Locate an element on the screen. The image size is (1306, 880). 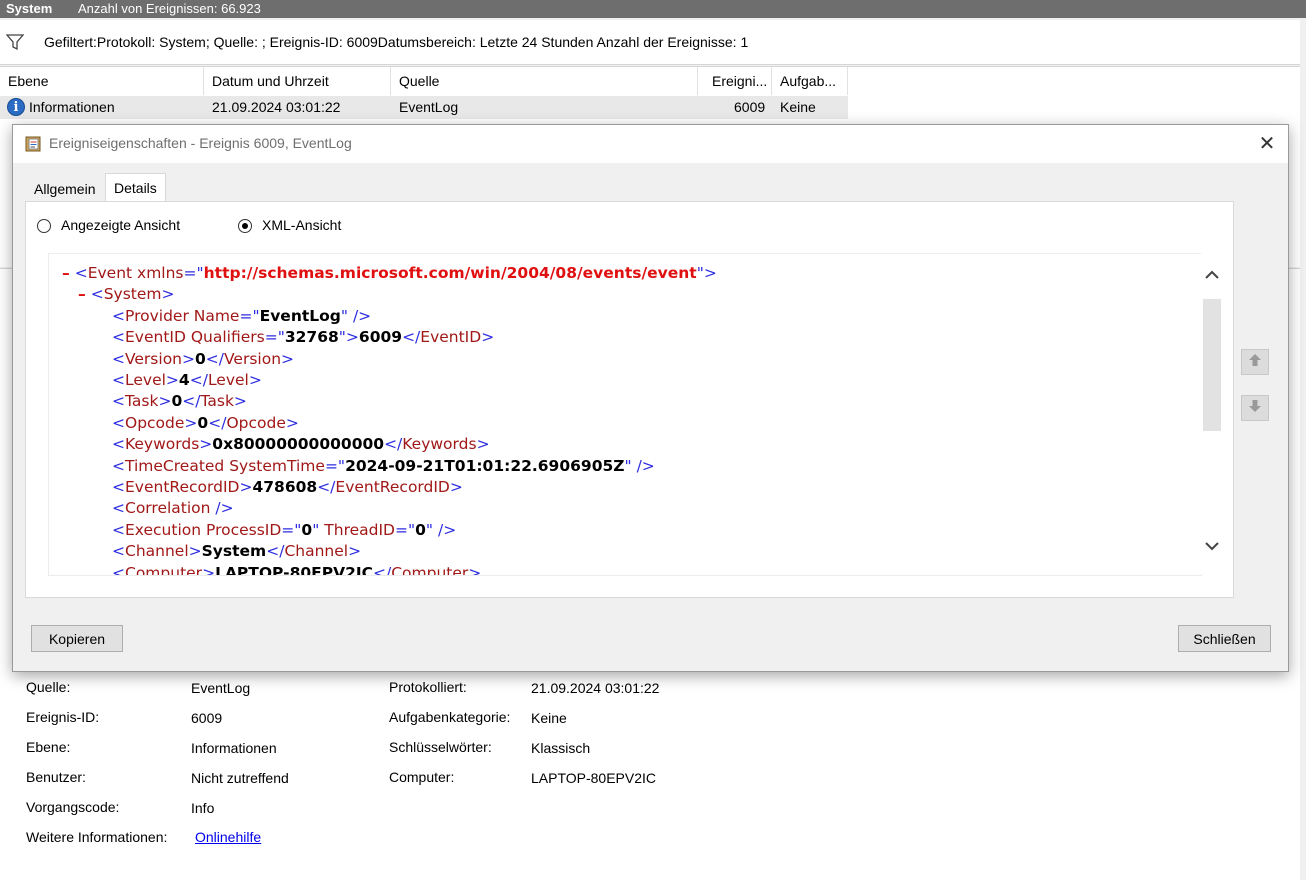
xml-line-system: – <System> is located at coordinates (126, 294).